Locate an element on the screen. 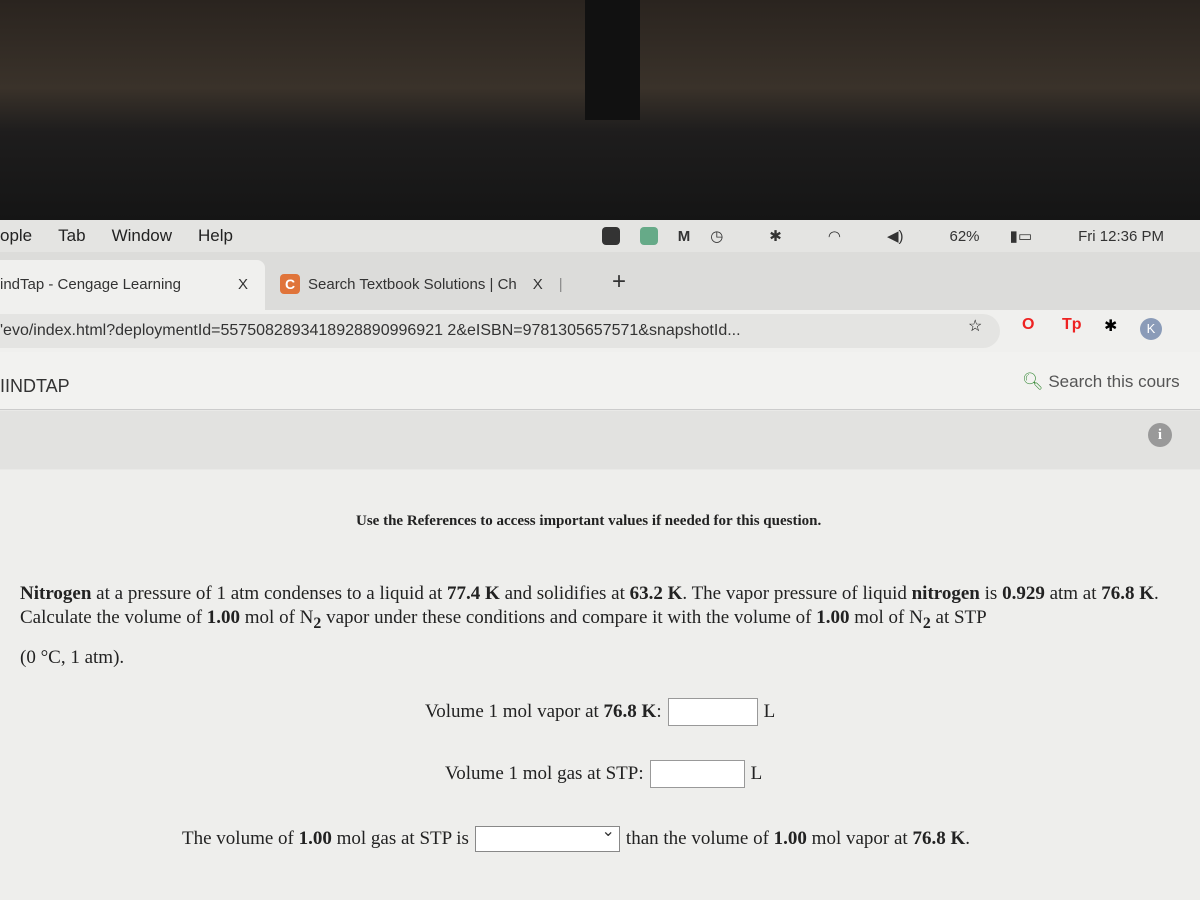  clock: Fri 12:36 PM is located at coordinates (1121, 236).